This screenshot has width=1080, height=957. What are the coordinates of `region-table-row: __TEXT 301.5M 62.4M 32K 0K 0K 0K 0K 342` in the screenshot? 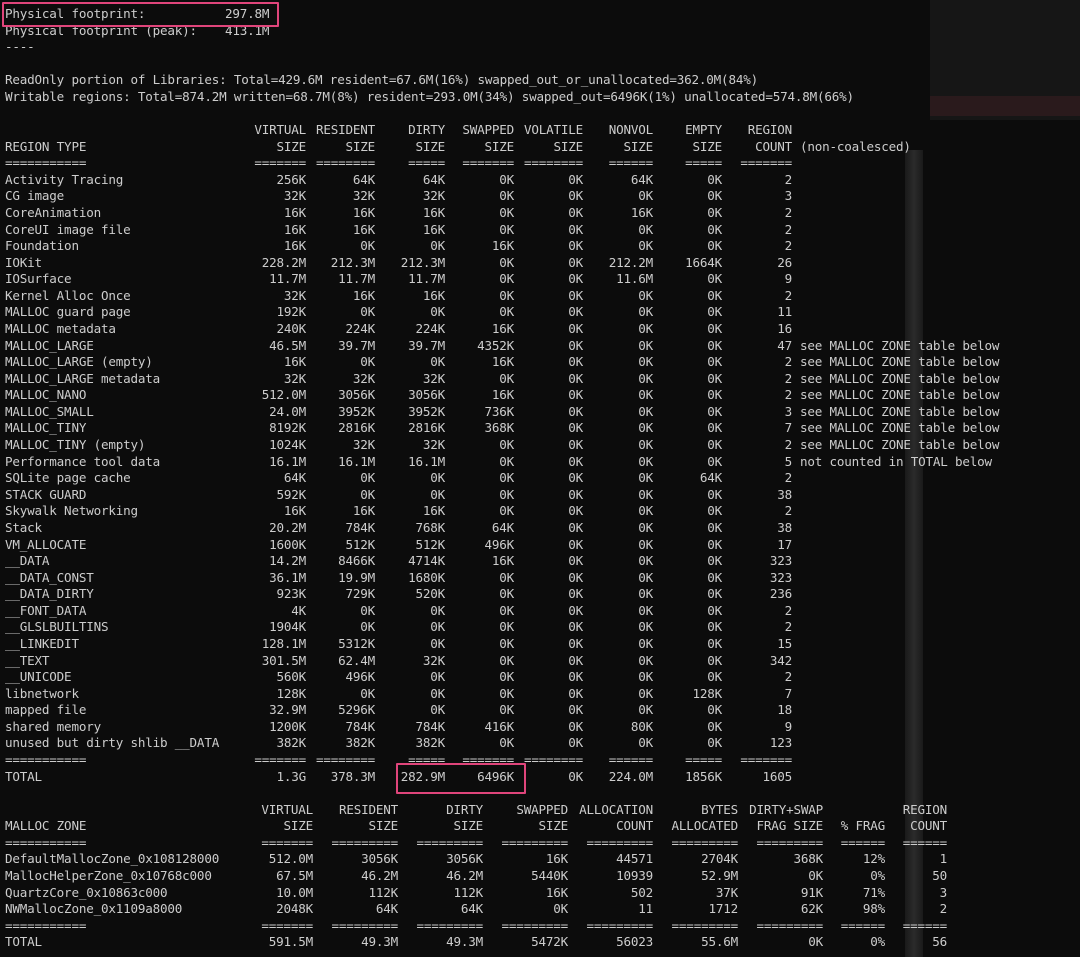 It's located at (542, 661).